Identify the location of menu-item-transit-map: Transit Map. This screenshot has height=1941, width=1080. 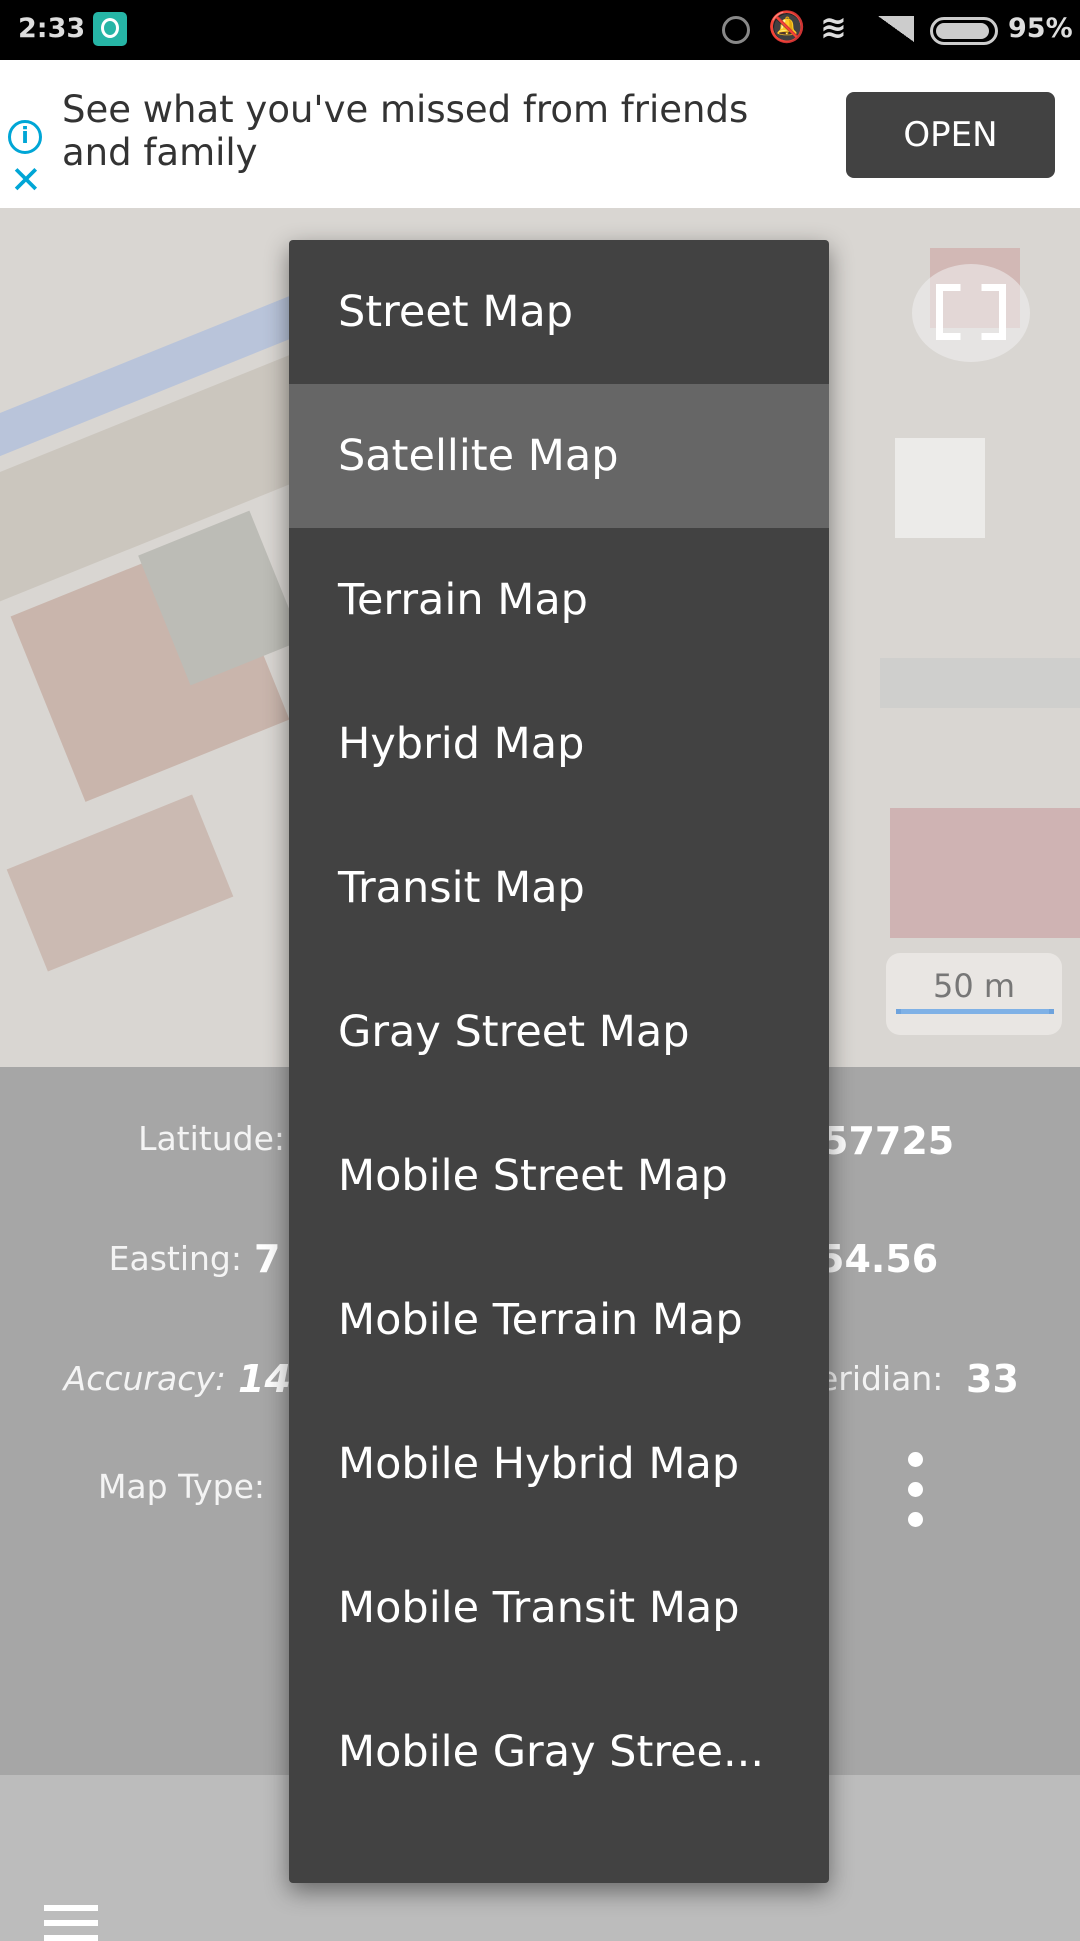
(559, 888).